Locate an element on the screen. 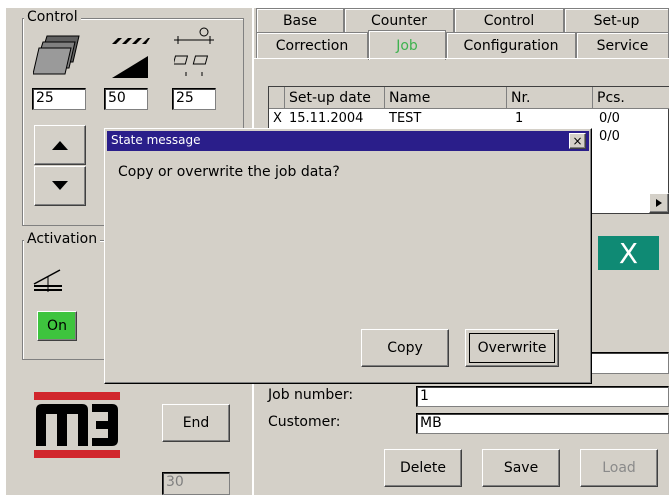  m3-logo is located at coordinates (77, 425).